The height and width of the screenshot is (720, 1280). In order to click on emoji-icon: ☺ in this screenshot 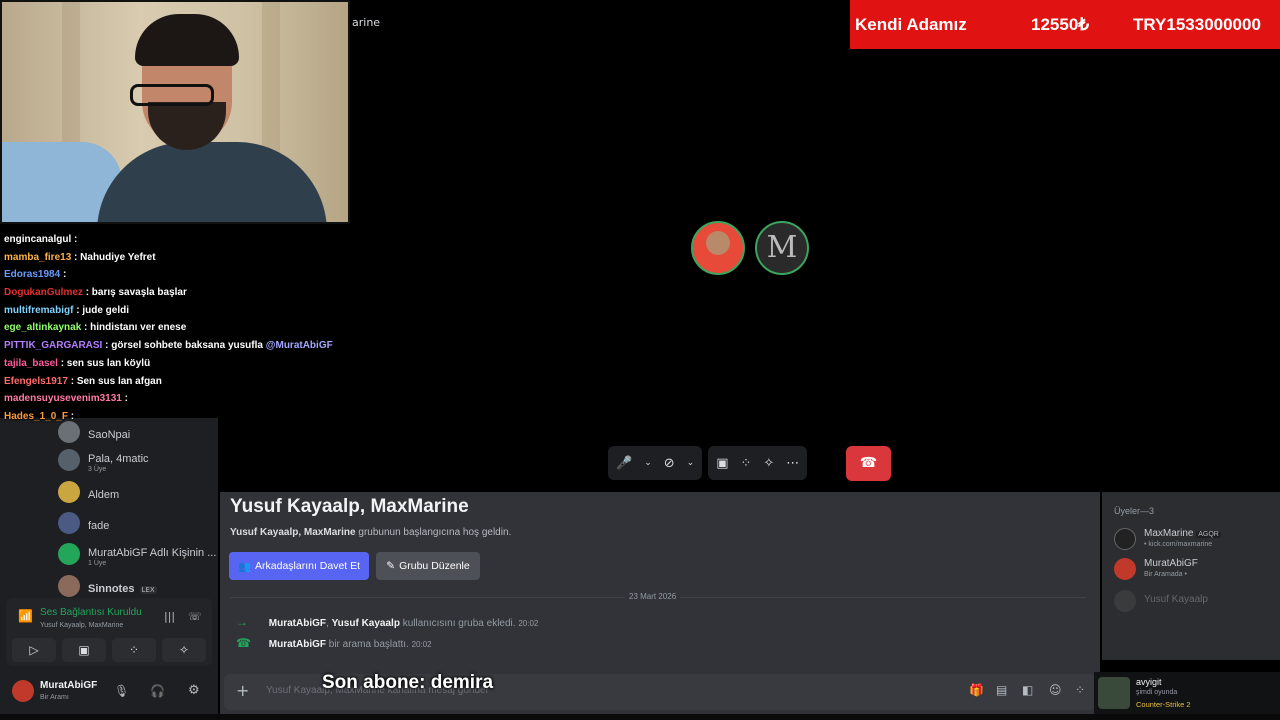, I will do `click(1055, 690)`.